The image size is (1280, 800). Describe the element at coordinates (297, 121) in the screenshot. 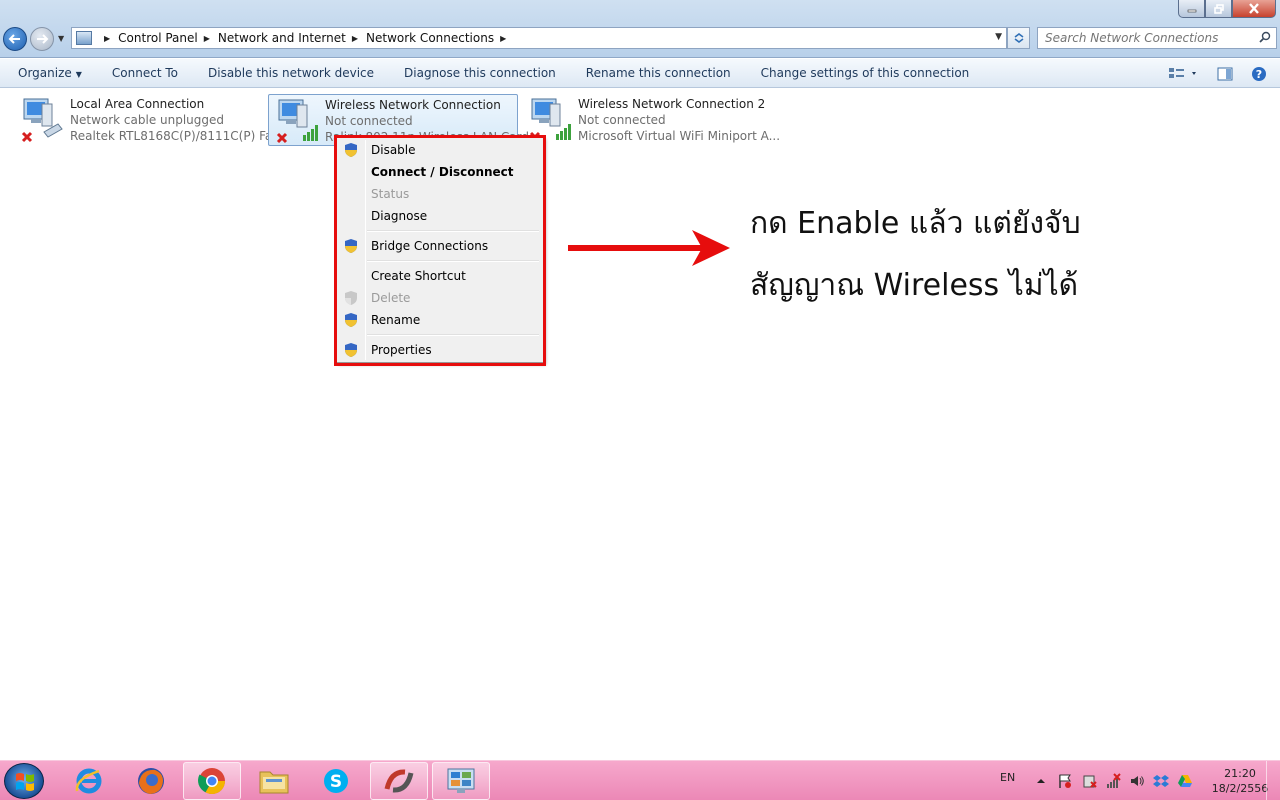

I see `wireless-network-icon` at that location.